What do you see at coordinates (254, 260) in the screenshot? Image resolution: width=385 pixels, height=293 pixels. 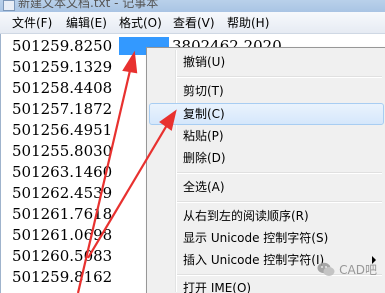 I see `menu-item-label: 插入 Unicode 控制字符(I)` at bounding box center [254, 260].